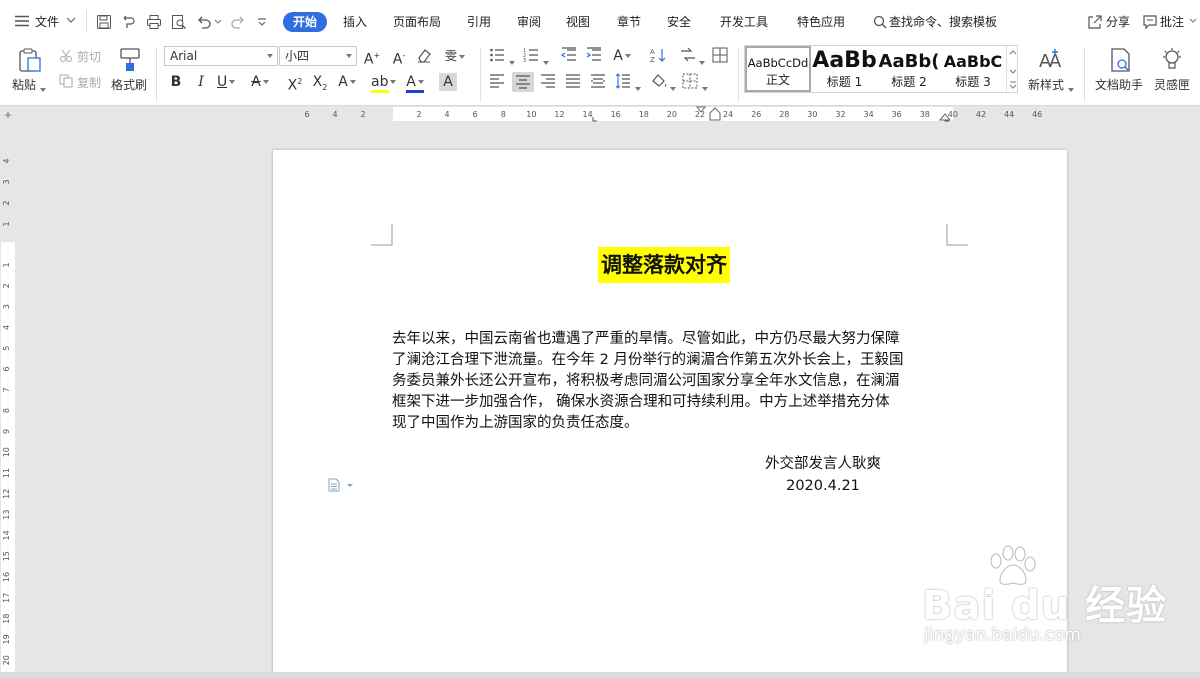 This screenshot has height=678, width=1200. What do you see at coordinates (1193, 21) in the screenshot?
I see `comment-dropdown-icon` at bounding box center [1193, 21].